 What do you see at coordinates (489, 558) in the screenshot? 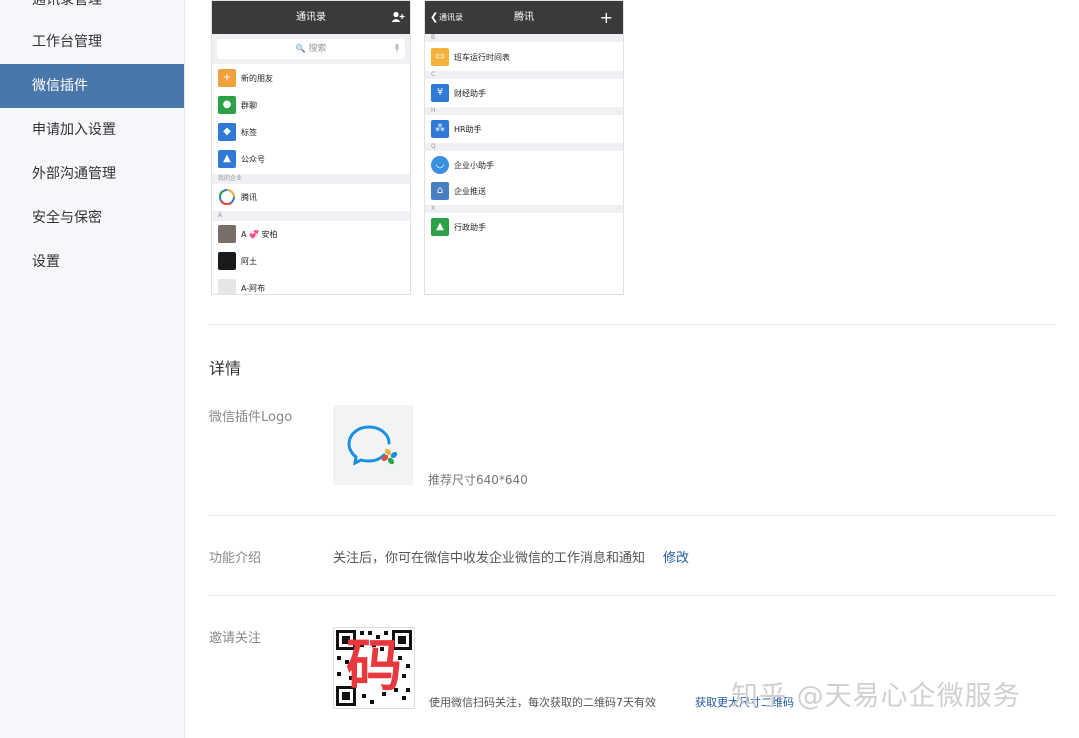
I see `intro-text: 关注后，你可在微信中收发企业微信的工作消息和通知` at bounding box center [489, 558].